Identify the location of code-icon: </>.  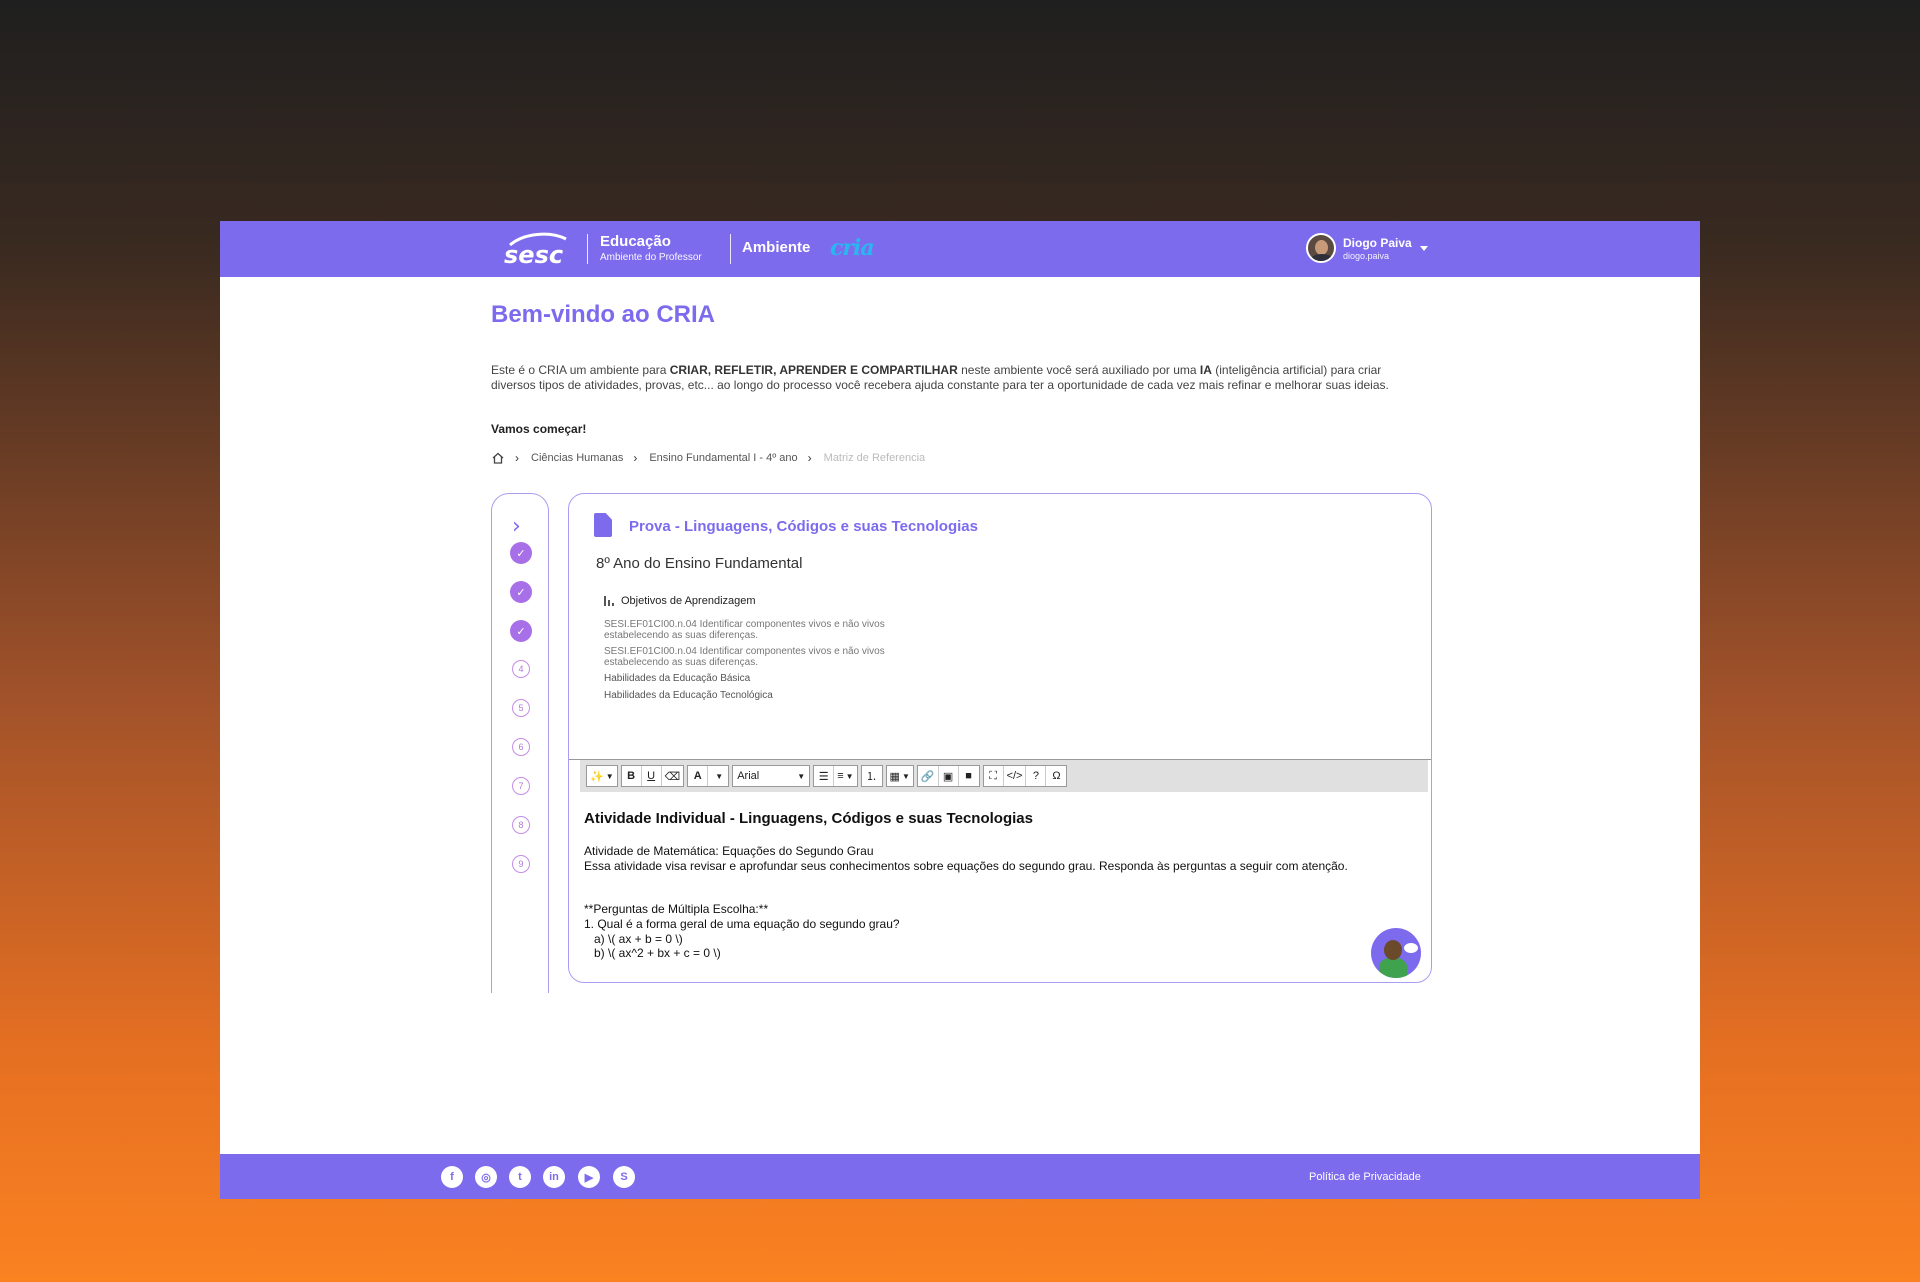
(1015, 776).